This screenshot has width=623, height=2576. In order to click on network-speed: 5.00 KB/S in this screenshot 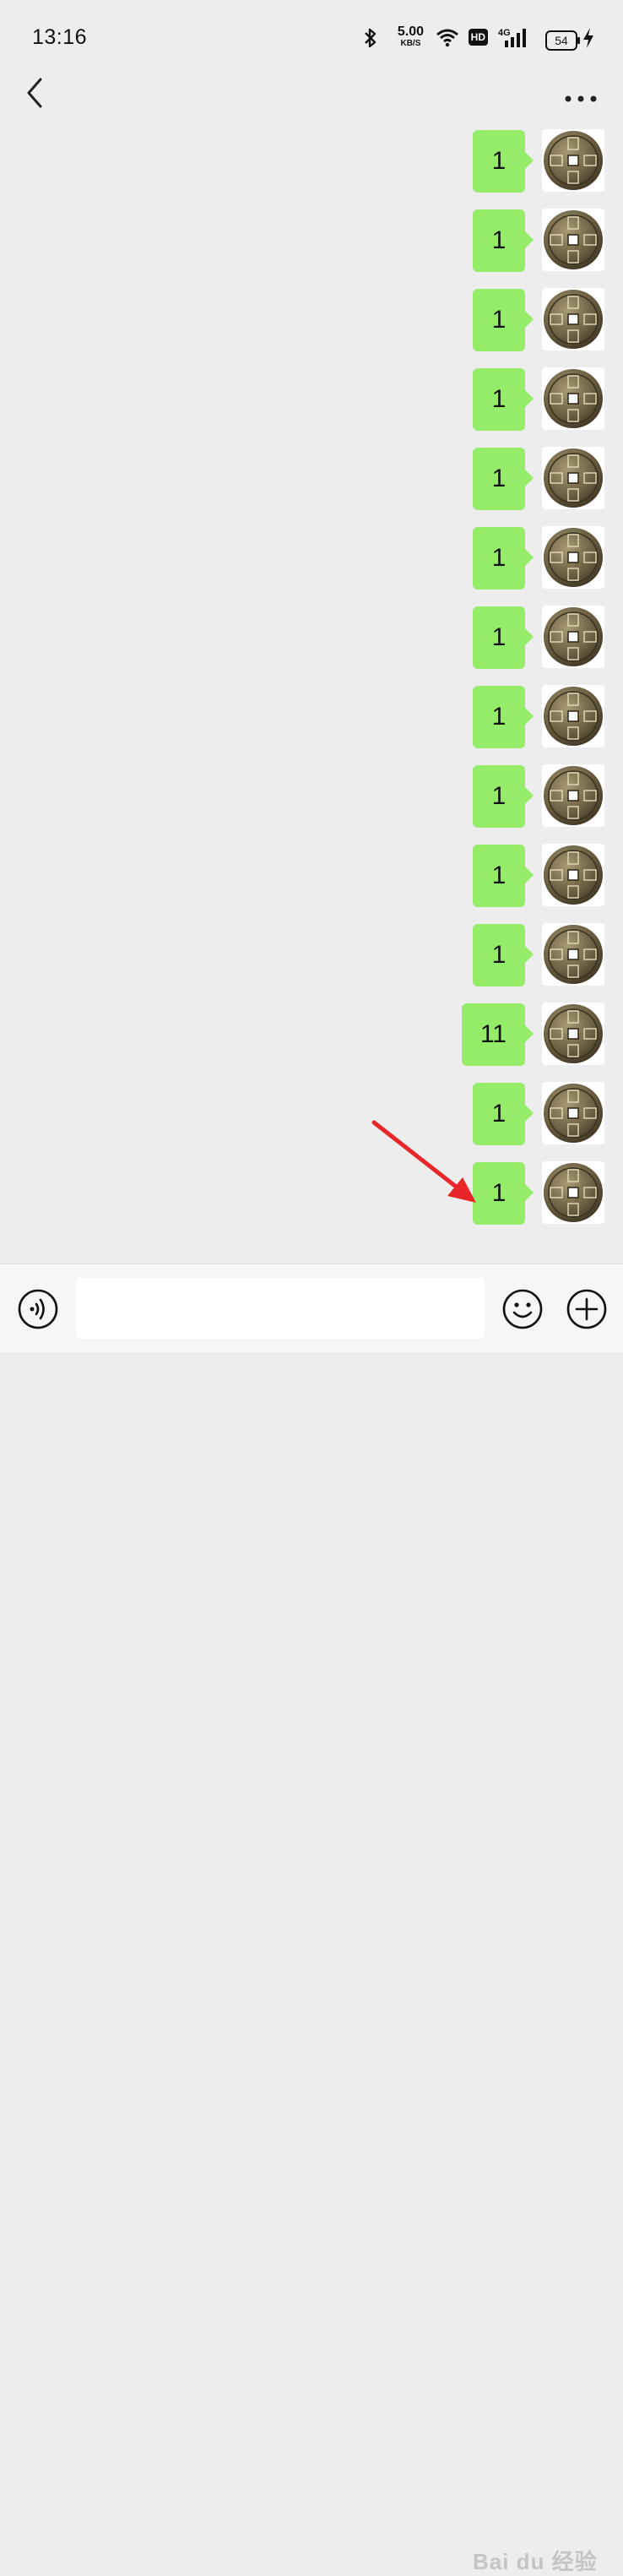, I will do `click(411, 36)`.